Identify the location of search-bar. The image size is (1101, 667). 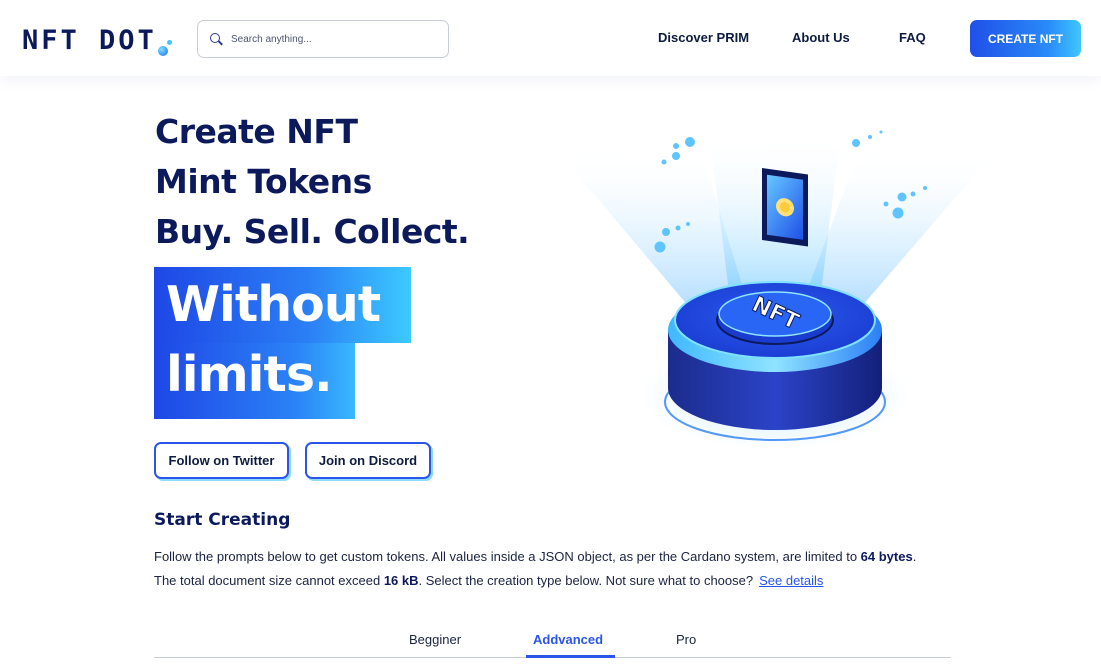
(323, 39).